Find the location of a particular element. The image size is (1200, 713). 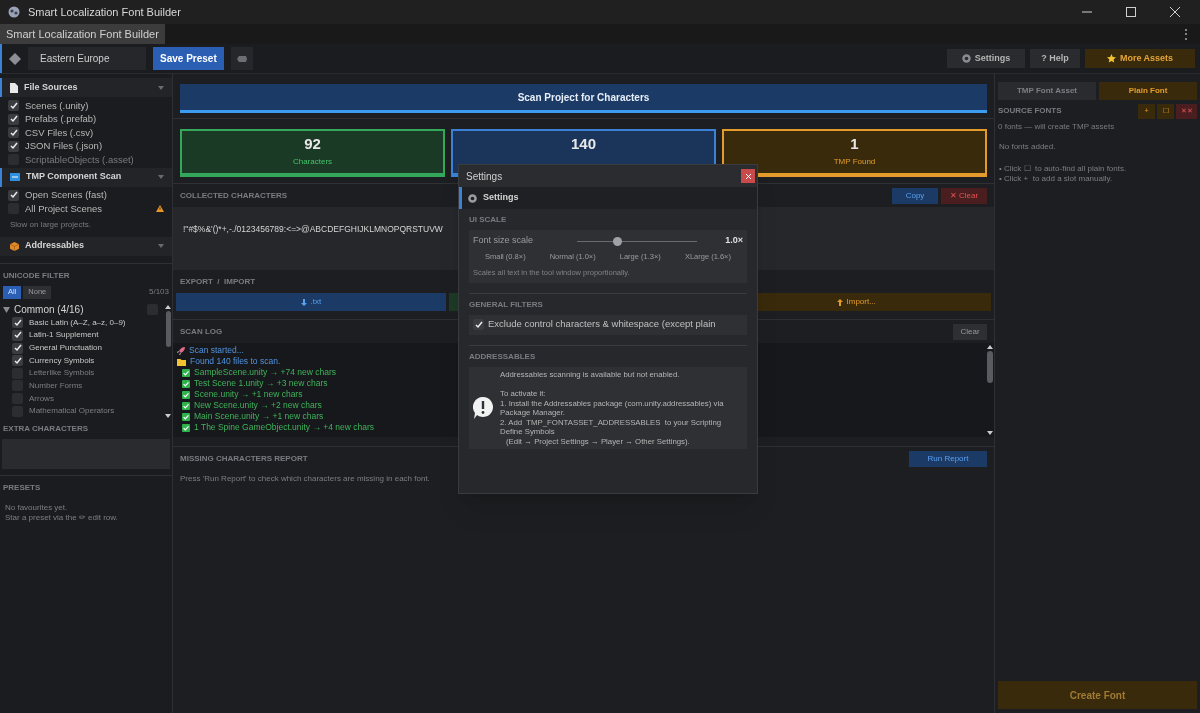

section-label: MISSING CHARACTERS REPORT is located at coordinates (244, 458).